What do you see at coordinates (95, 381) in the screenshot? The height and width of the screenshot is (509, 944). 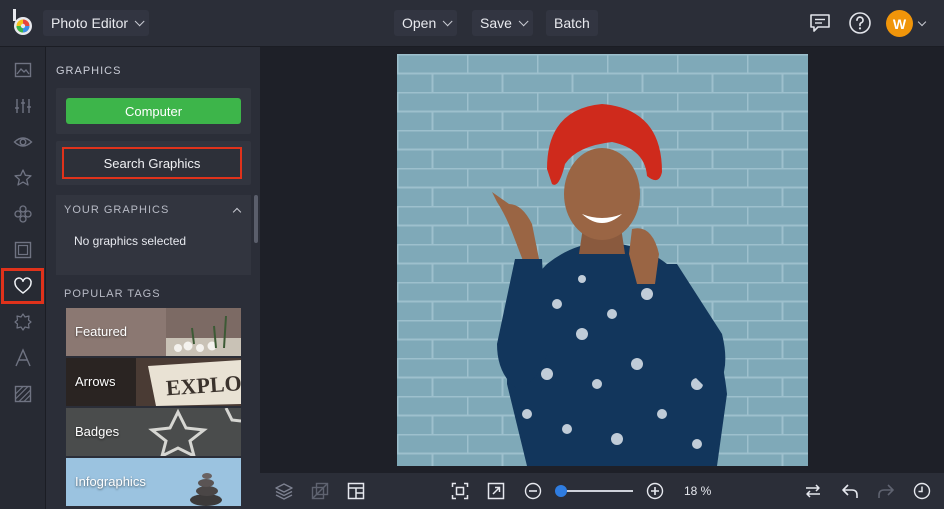 I see `tag-arrows-label: Arrows` at bounding box center [95, 381].